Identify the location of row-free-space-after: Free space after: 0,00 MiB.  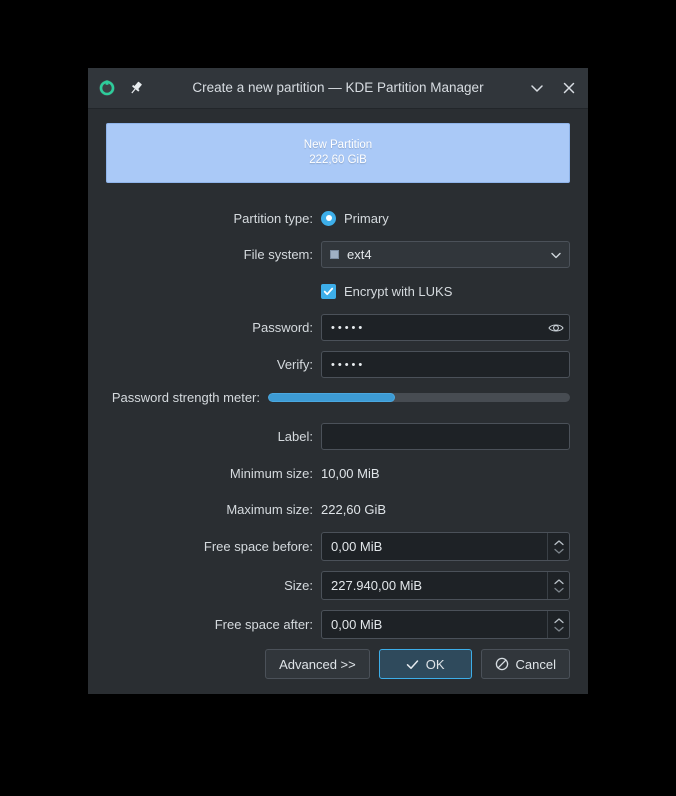
(338, 624).